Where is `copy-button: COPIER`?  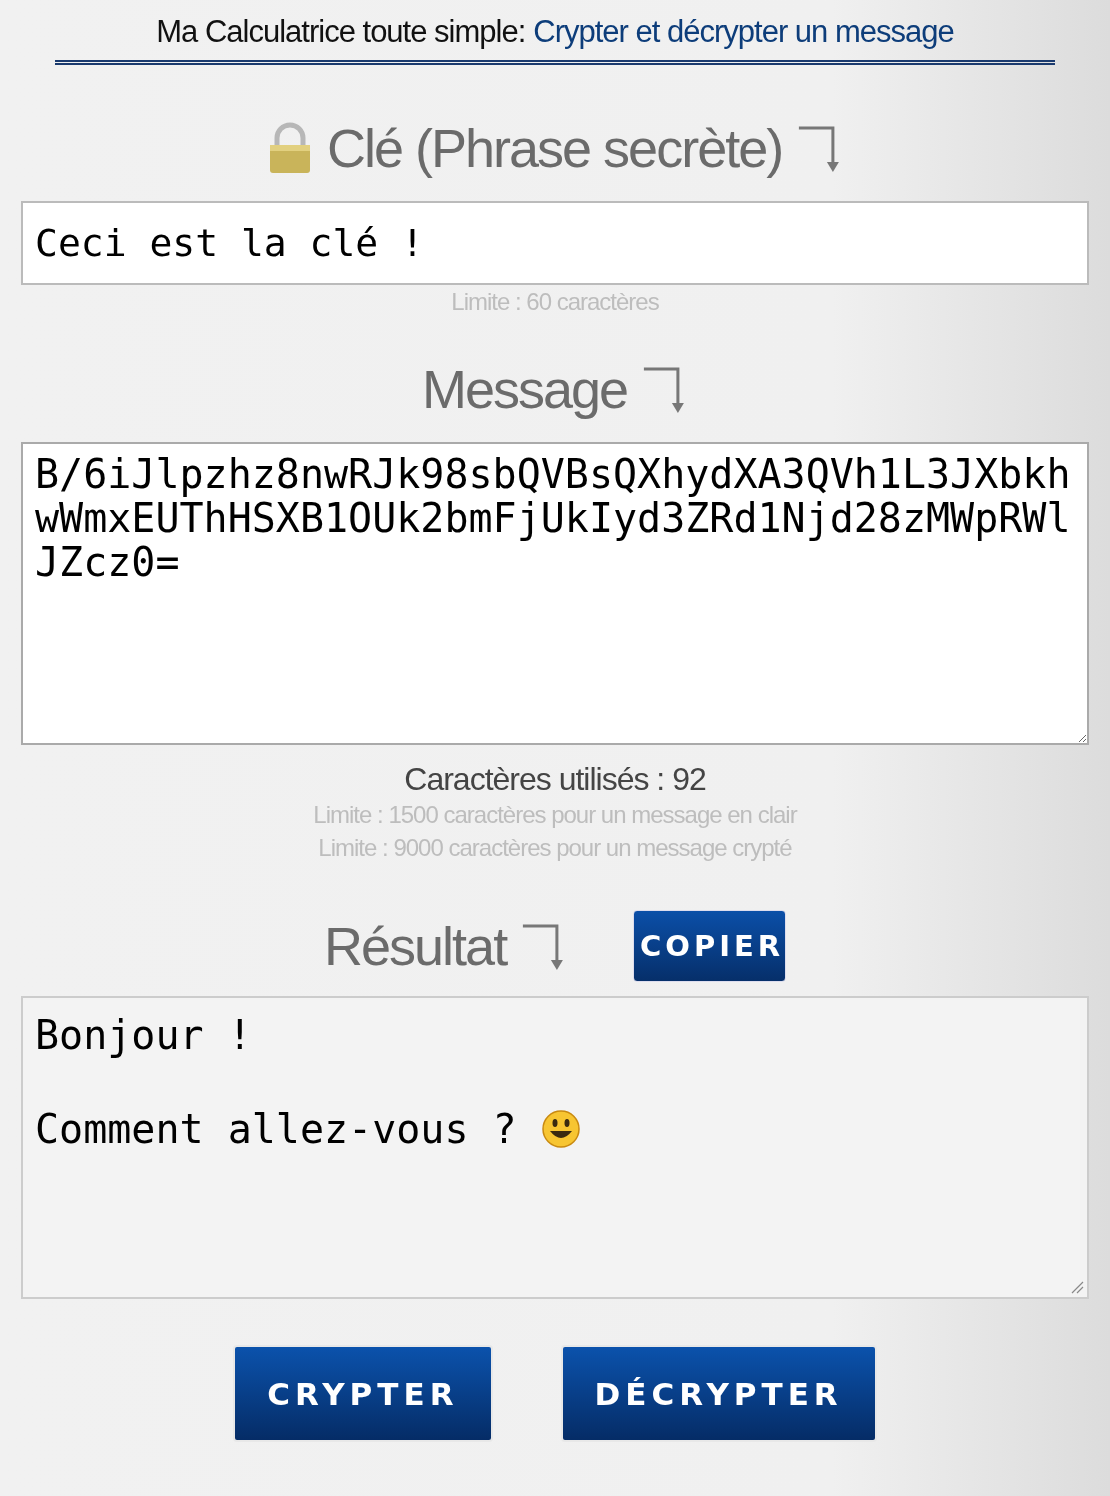 copy-button: COPIER is located at coordinates (709, 946).